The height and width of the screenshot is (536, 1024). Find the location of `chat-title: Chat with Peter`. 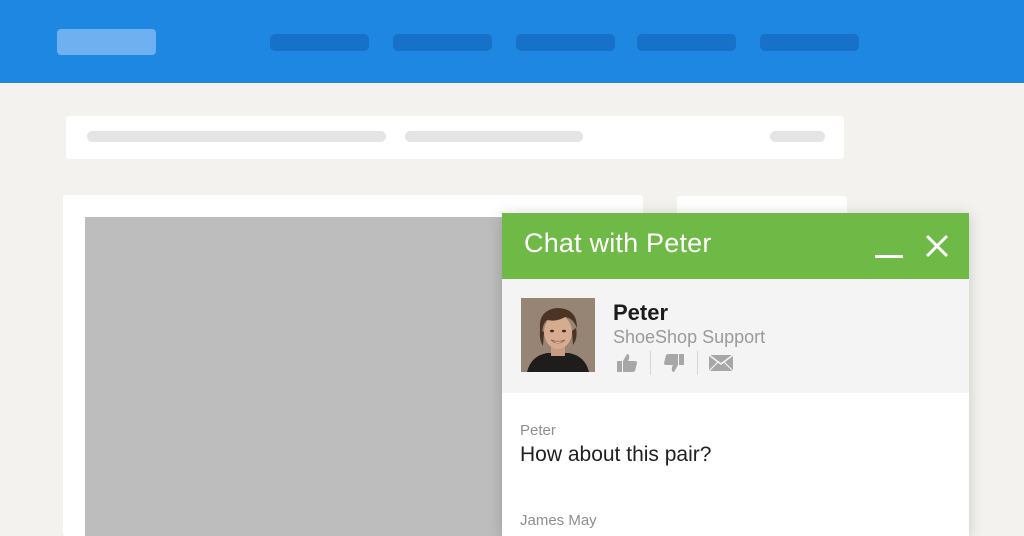

chat-title: Chat with Peter is located at coordinates (618, 243).